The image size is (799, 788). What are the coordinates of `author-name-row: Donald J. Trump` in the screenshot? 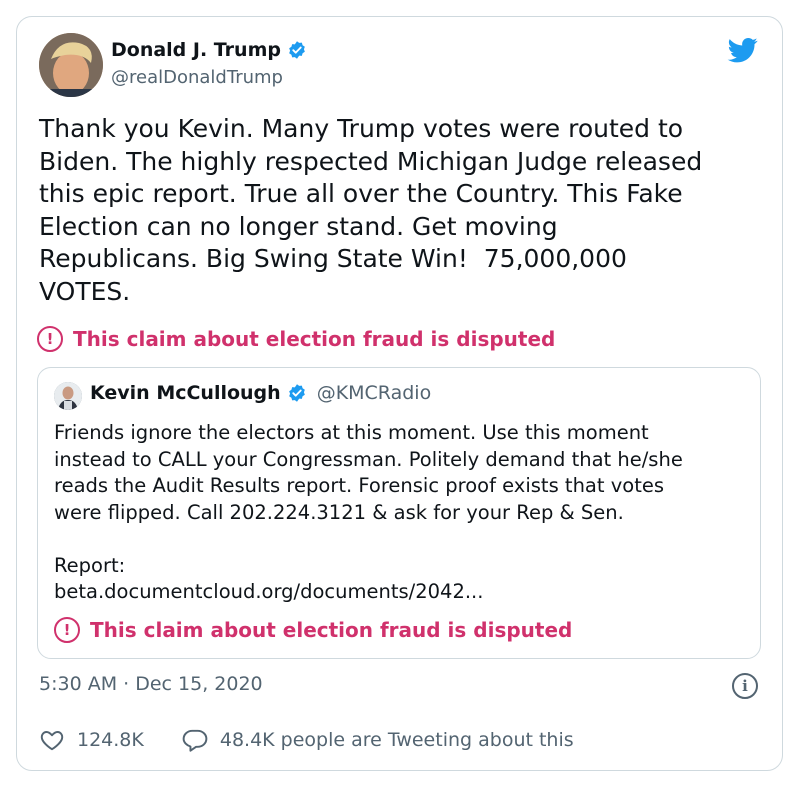 It's located at (209, 50).